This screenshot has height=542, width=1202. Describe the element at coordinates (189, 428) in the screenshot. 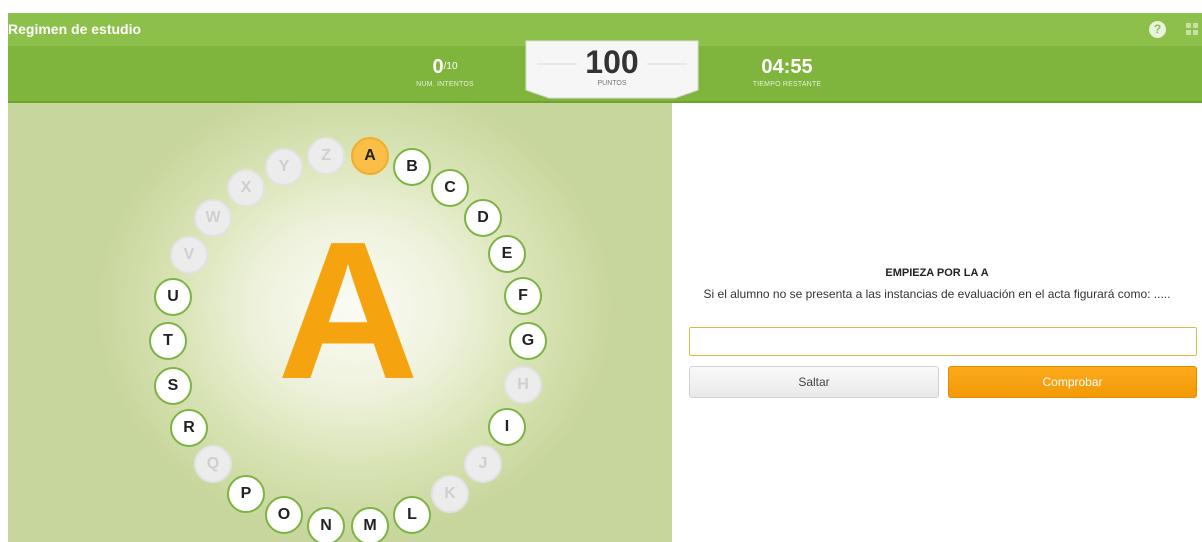

I see `letter-bubble-r: R` at that location.